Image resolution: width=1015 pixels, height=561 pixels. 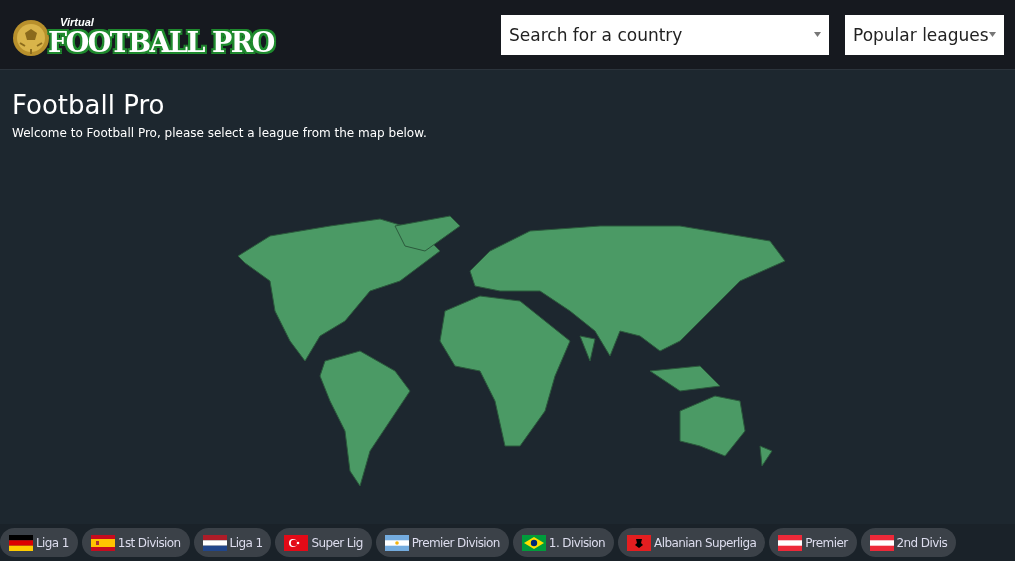 What do you see at coordinates (31, 37) in the screenshot?
I see `football-icon` at bounding box center [31, 37].